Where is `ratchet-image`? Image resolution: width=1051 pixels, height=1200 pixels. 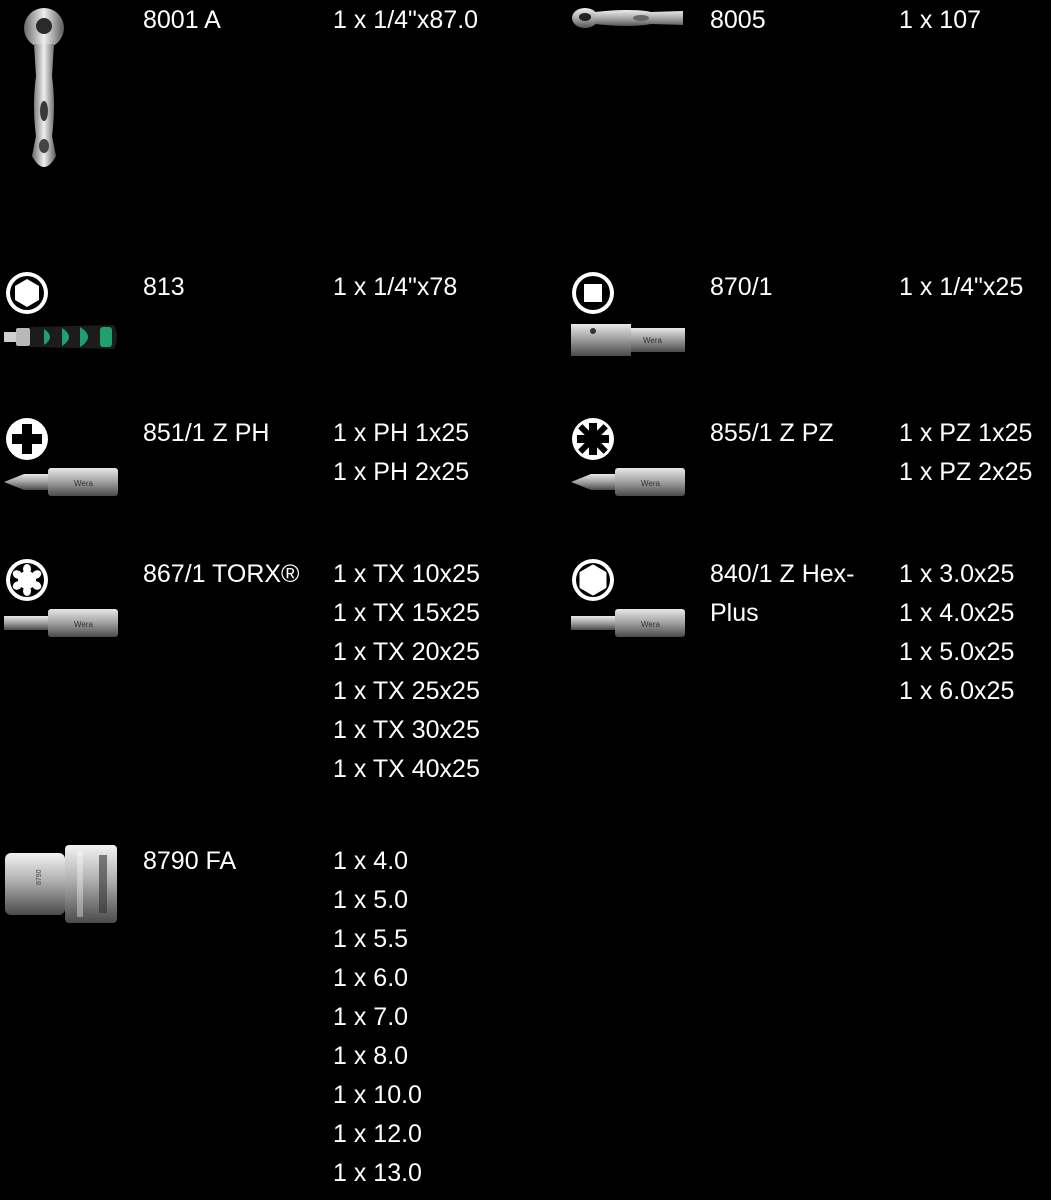
ratchet-image is located at coordinates (44, 91).